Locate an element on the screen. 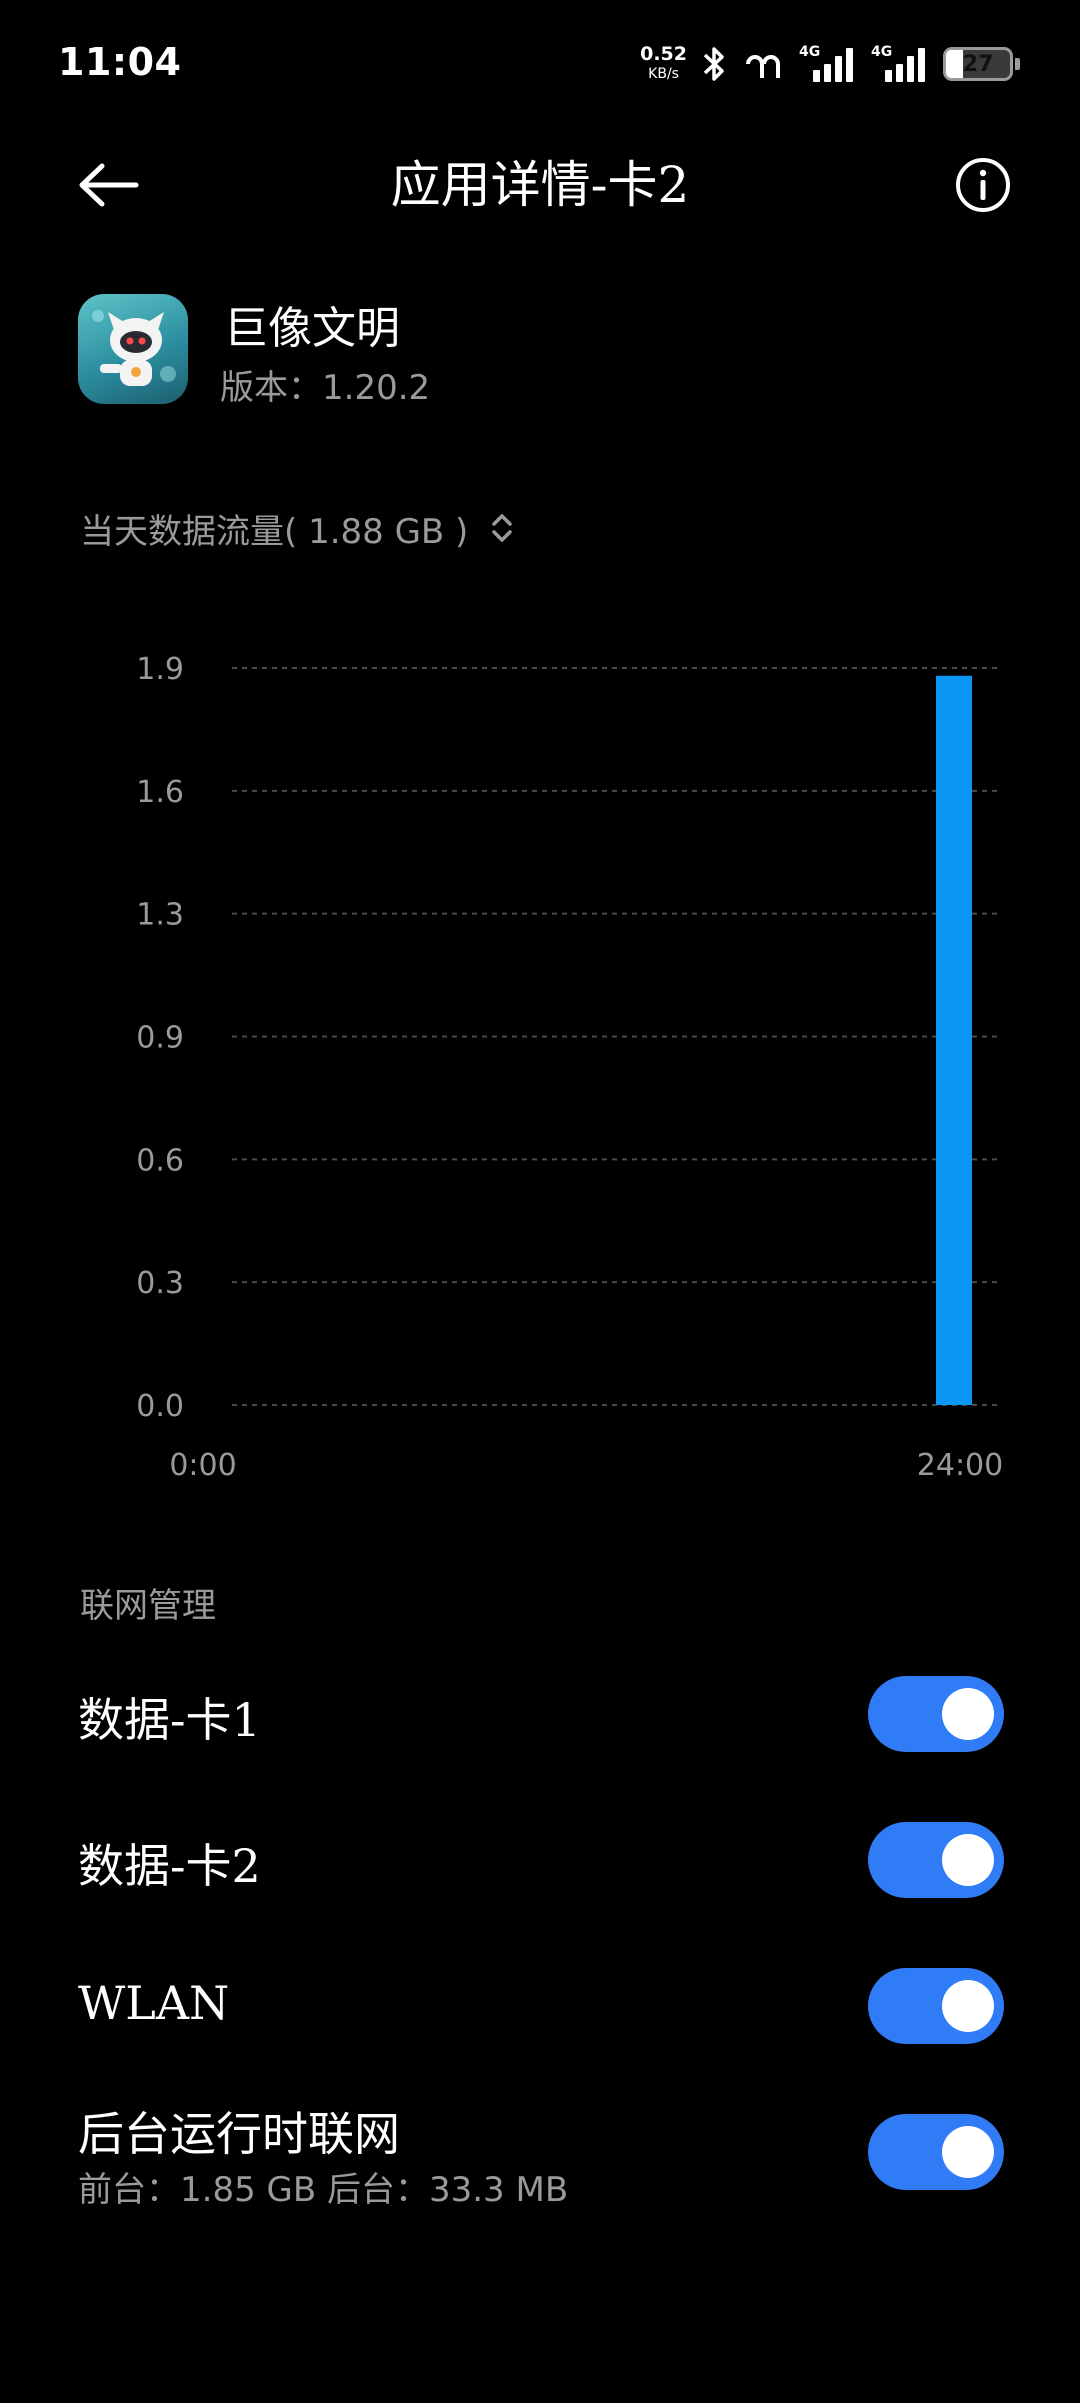  network-row-sim1: 数据-卡1 is located at coordinates (540, 1714).